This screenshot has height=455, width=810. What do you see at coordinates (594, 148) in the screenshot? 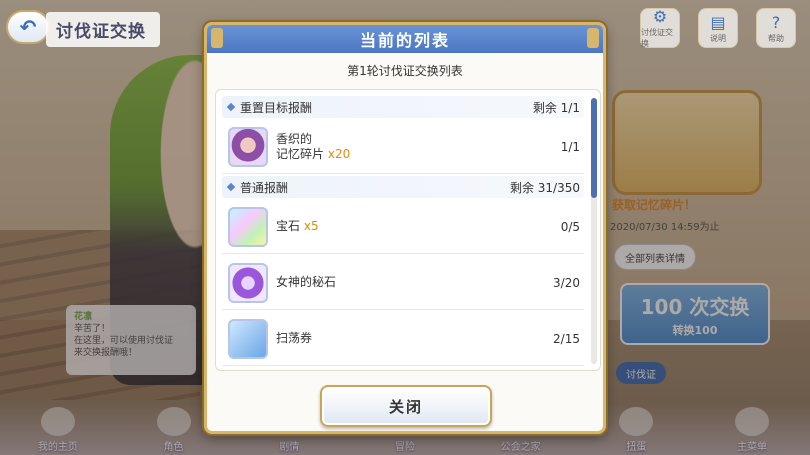
I see `scrollbar-thumb` at bounding box center [594, 148].